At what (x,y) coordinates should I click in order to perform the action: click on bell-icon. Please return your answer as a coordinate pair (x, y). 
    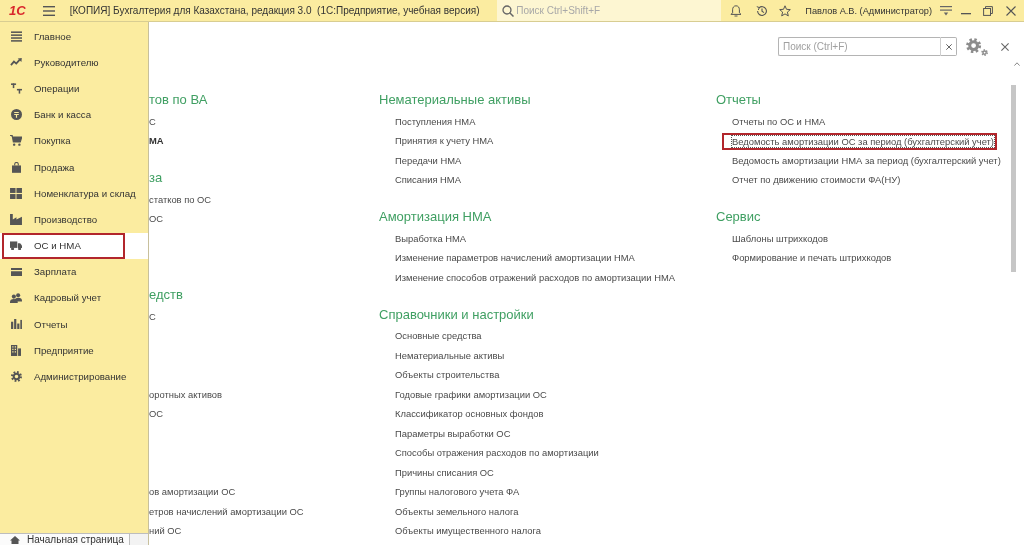
    Looking at the image, I should click on (736, 10).